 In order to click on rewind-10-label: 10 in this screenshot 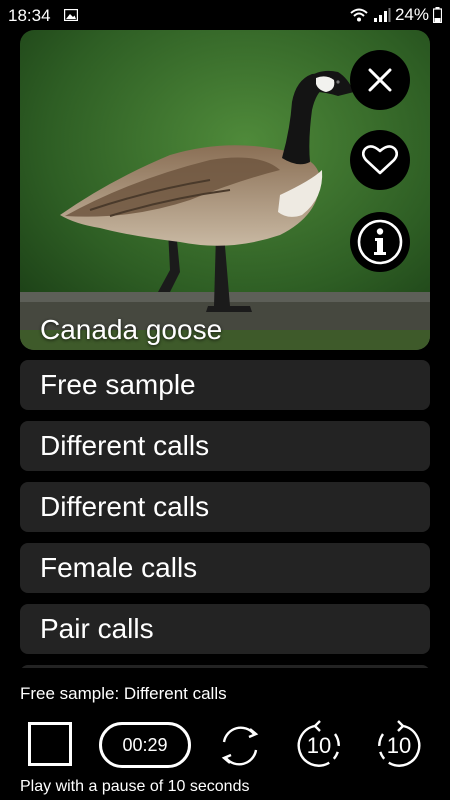, I will do `click(319, 745)`.